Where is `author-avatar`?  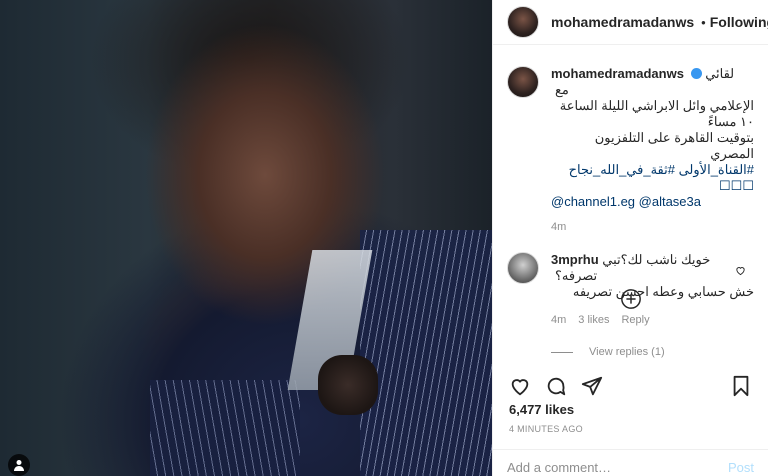 author-avatar is located at coordinates (523, 22).